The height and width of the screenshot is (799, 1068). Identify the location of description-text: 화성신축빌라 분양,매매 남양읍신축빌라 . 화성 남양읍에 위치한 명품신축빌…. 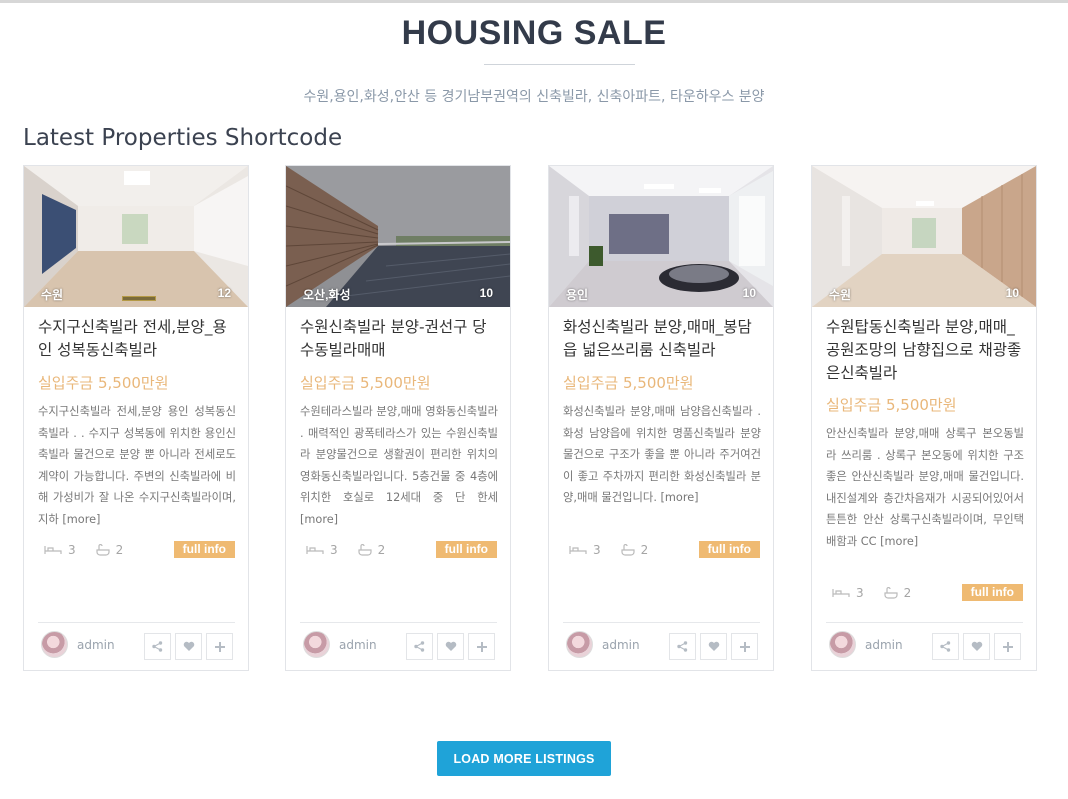
(662, 454).